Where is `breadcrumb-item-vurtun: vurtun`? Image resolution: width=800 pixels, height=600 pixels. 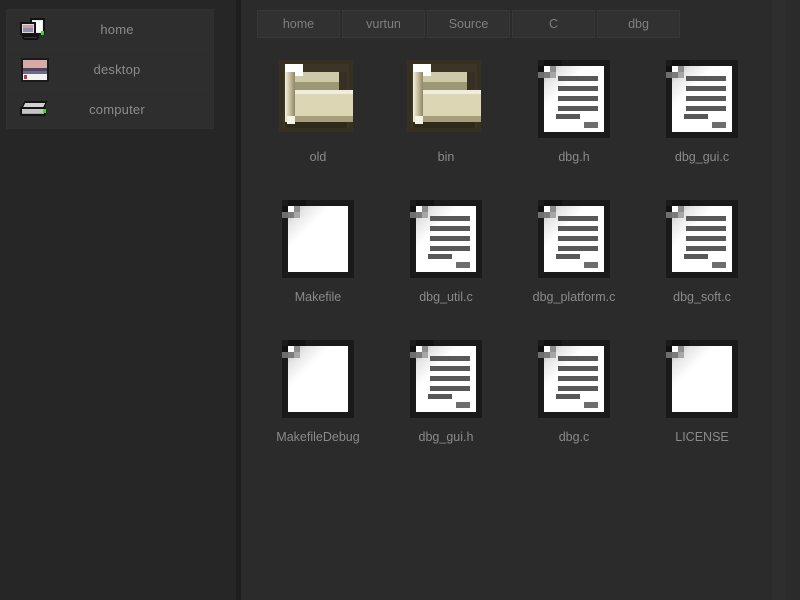
breadcrumb-item-vurtun: vurtun is located at coordinates (383, 24).